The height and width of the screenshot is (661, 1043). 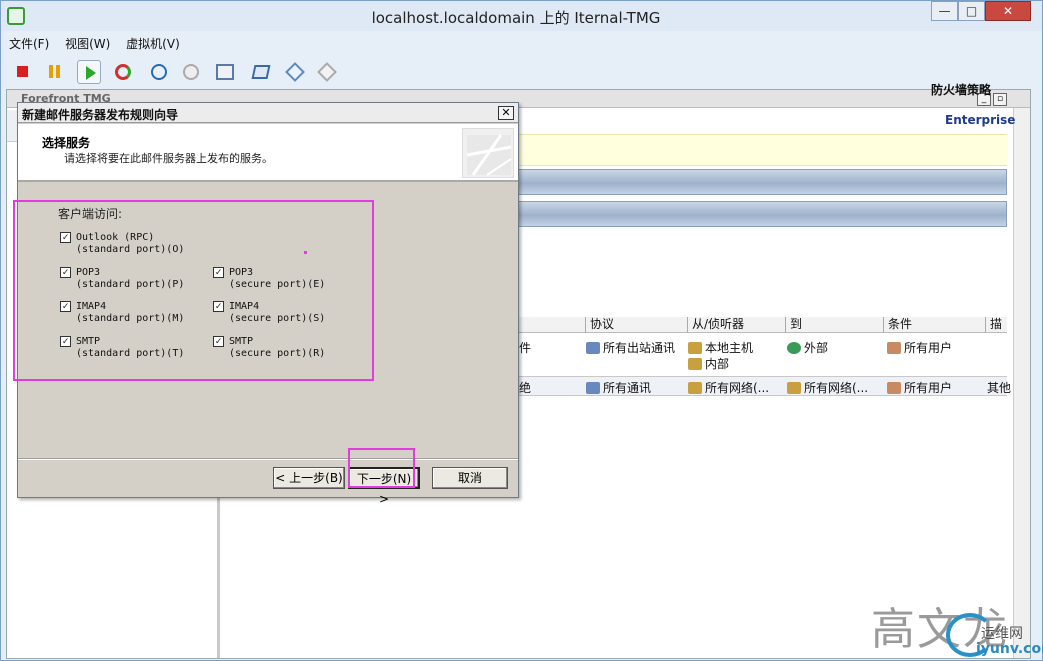 What do you see at coordinates (618, 387) in the screenshot?
I see `row2-protocol: 所有通讯` at bounding box center [618, 387].